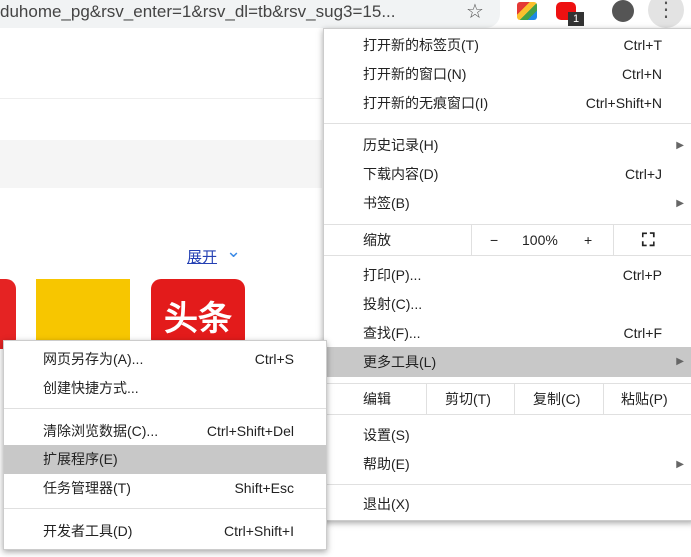 This screenshot has width=691, height=557. I want to click on menu-item-print: 打印(P)... Ctrl+P, so click(507, 275).